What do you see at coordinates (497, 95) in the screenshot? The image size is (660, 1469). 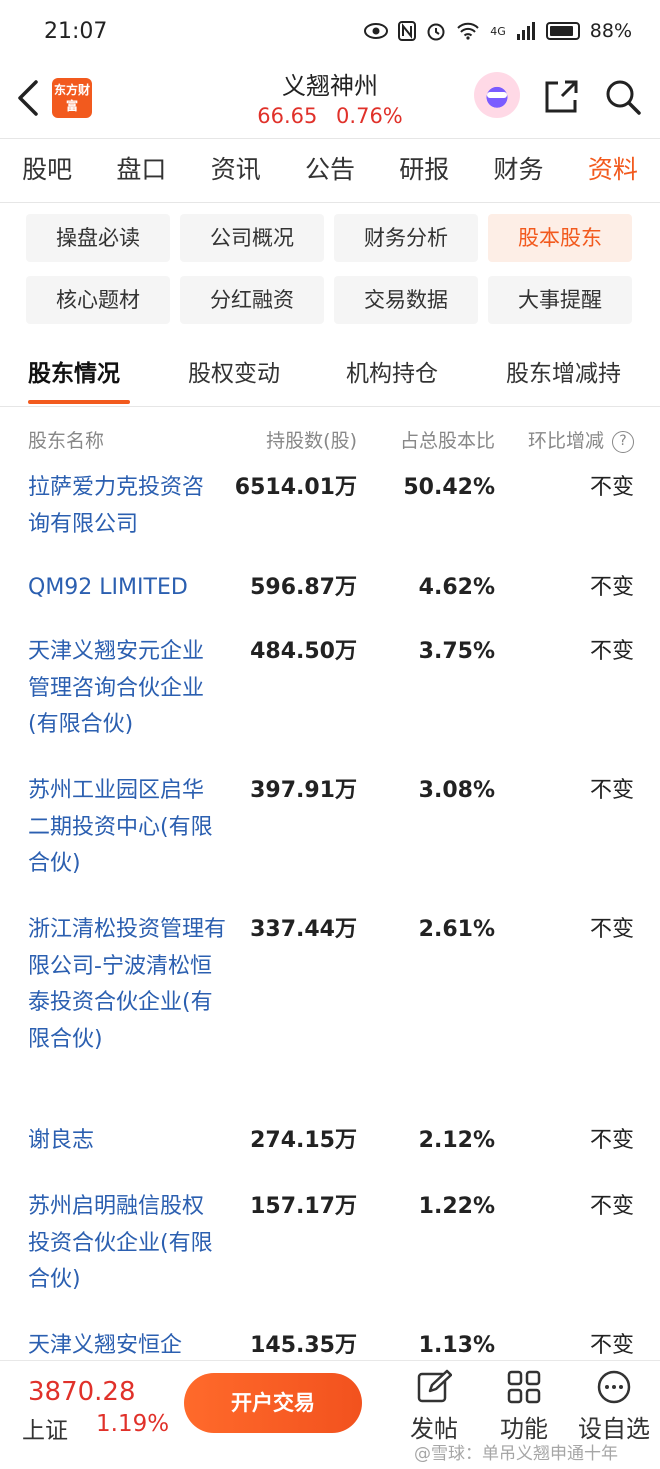 I see `ai-assistant-icon` at bounding box center [497, 95].